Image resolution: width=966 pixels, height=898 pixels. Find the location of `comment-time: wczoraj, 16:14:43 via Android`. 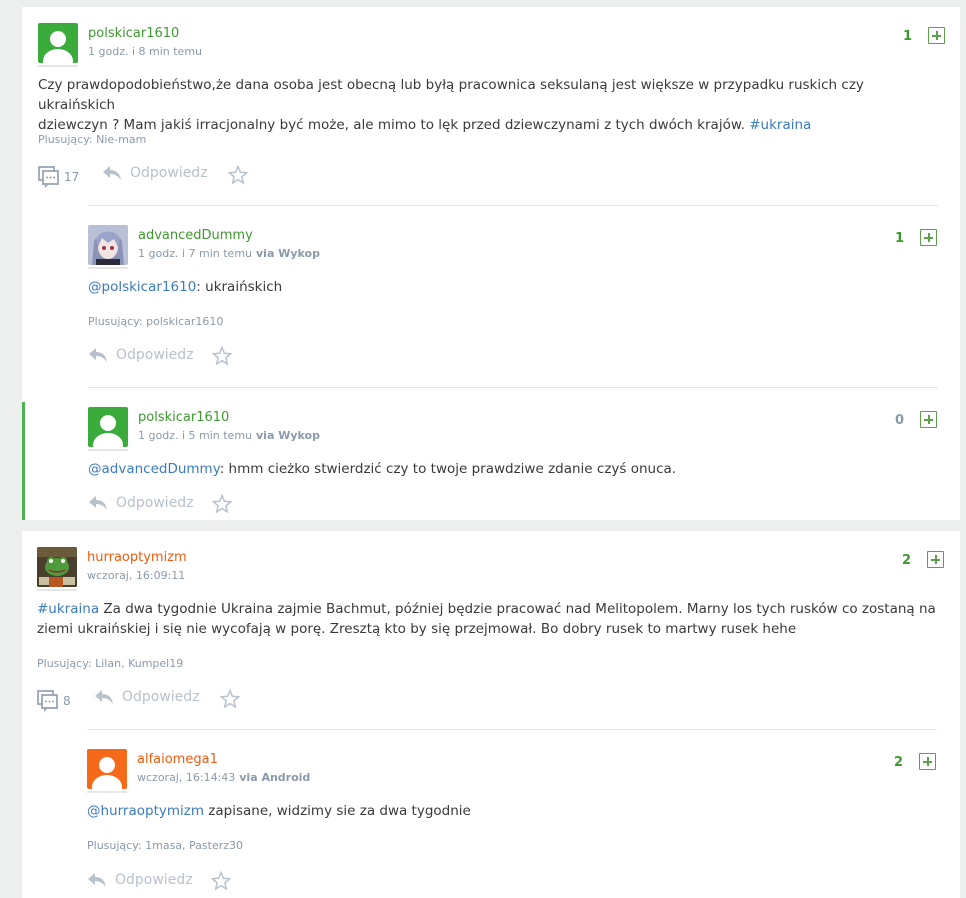

comment-time: wczoraj, 16:14:43 via Android is located at coordinates (224, 777).